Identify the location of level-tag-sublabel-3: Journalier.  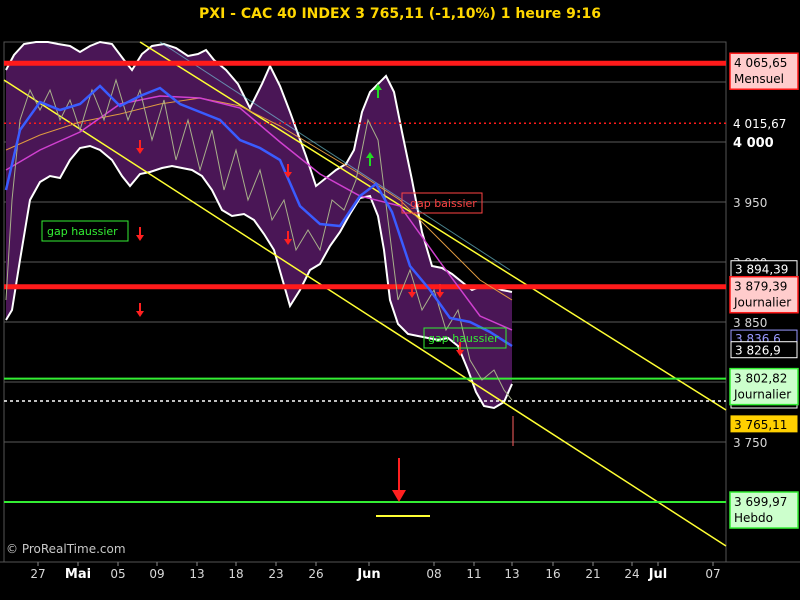
(762, 395).